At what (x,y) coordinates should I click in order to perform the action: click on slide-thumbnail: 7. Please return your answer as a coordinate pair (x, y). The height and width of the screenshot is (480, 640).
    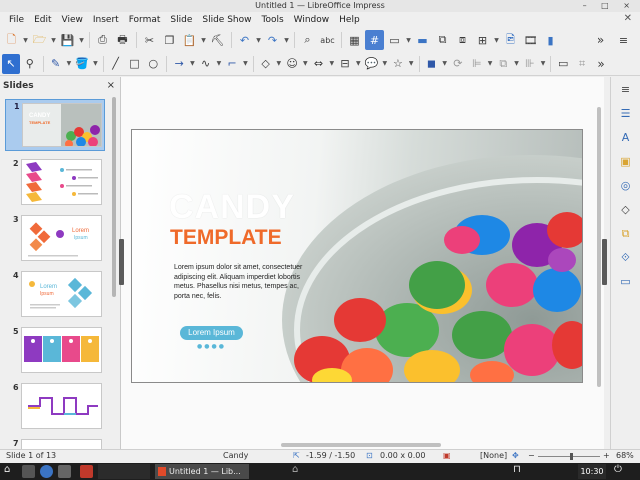
    Looking at the image, I should click on (57, 443).